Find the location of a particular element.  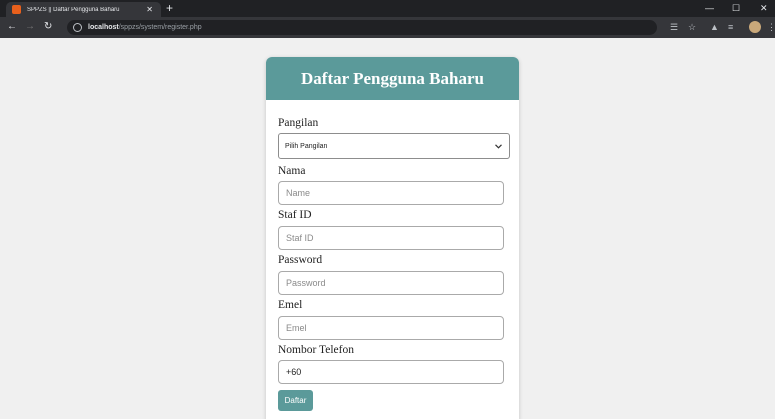

translate-icon: ☰ is located at coordinates (674, 27).